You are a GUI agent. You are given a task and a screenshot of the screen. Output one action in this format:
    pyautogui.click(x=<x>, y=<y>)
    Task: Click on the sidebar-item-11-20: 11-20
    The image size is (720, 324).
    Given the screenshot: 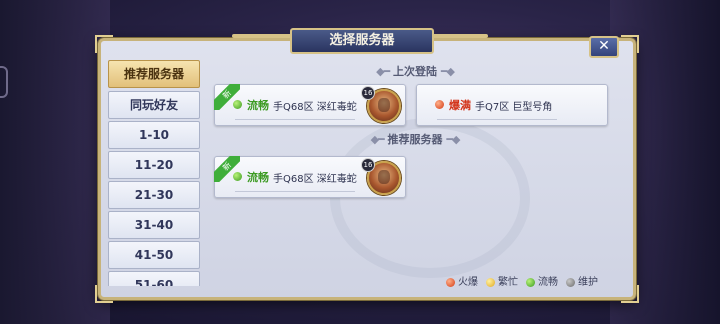 What is the action you would take?
    pyautogui.click(x=154, y=165)
    